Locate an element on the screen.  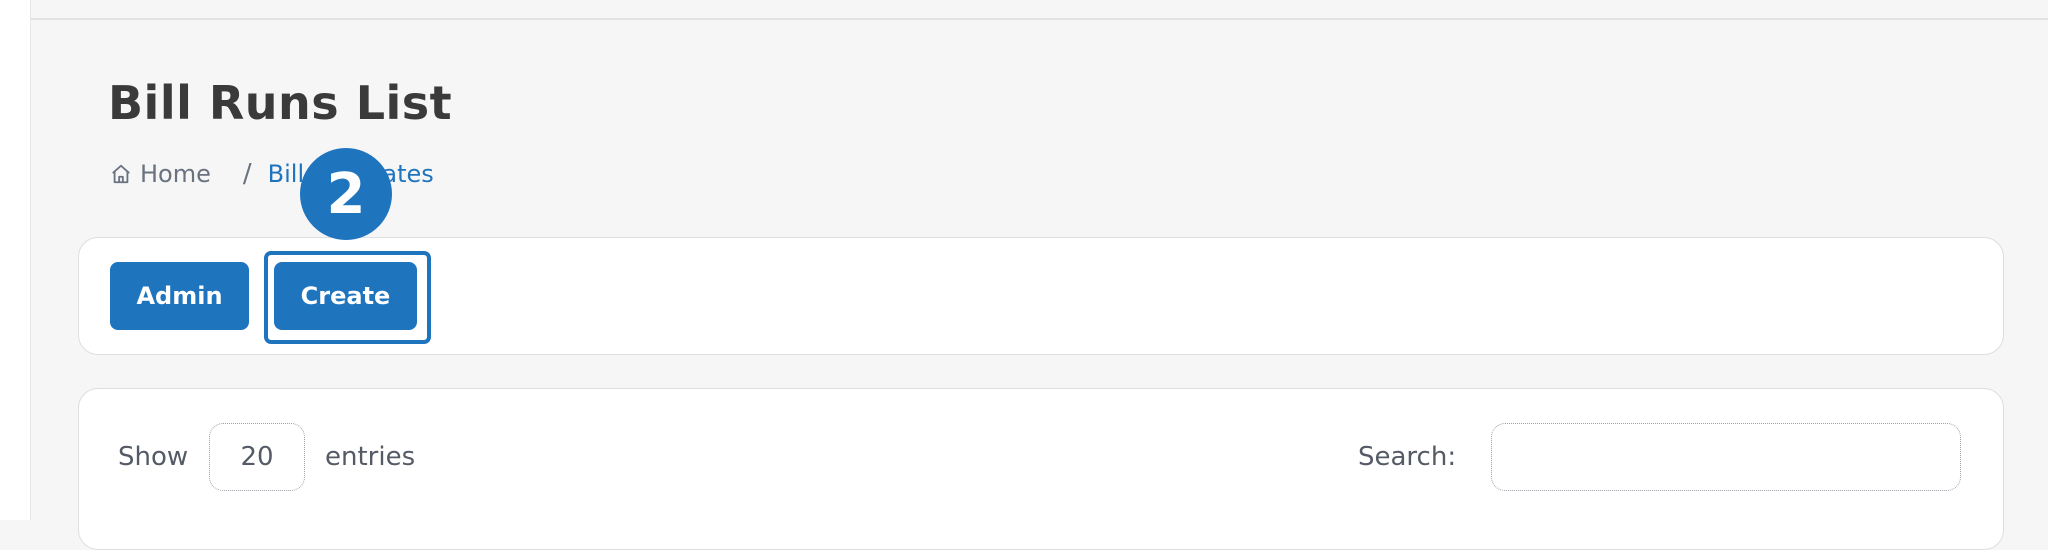
step-number-badge: 2 is located at coordinates (346, 194).